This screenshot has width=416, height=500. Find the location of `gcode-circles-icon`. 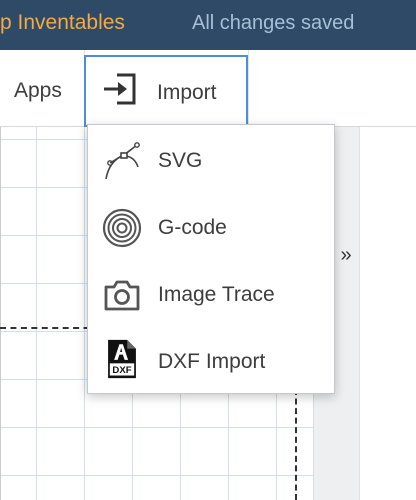

gcode-circles-icon is located at coordinates (122, 228).